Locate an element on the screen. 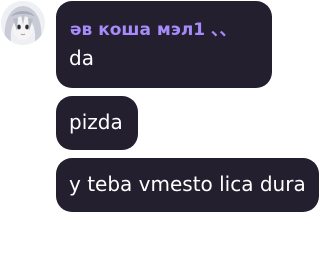 The image size is (320, 263). avatar-image is located at coordinates (23, 23).